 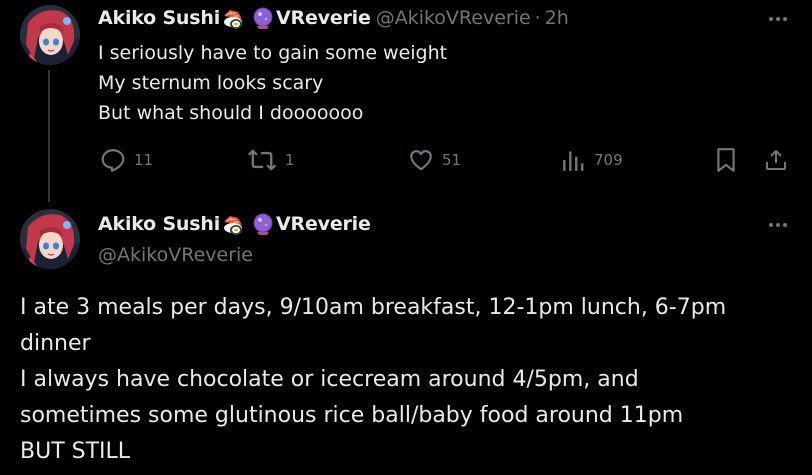 I want to click on like-button: 51, so click(x=434, y=160).